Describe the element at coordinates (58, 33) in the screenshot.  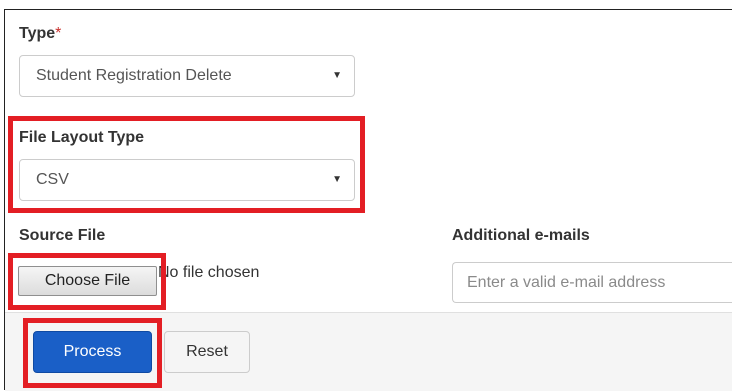
I see `required-marker: *` at that location.